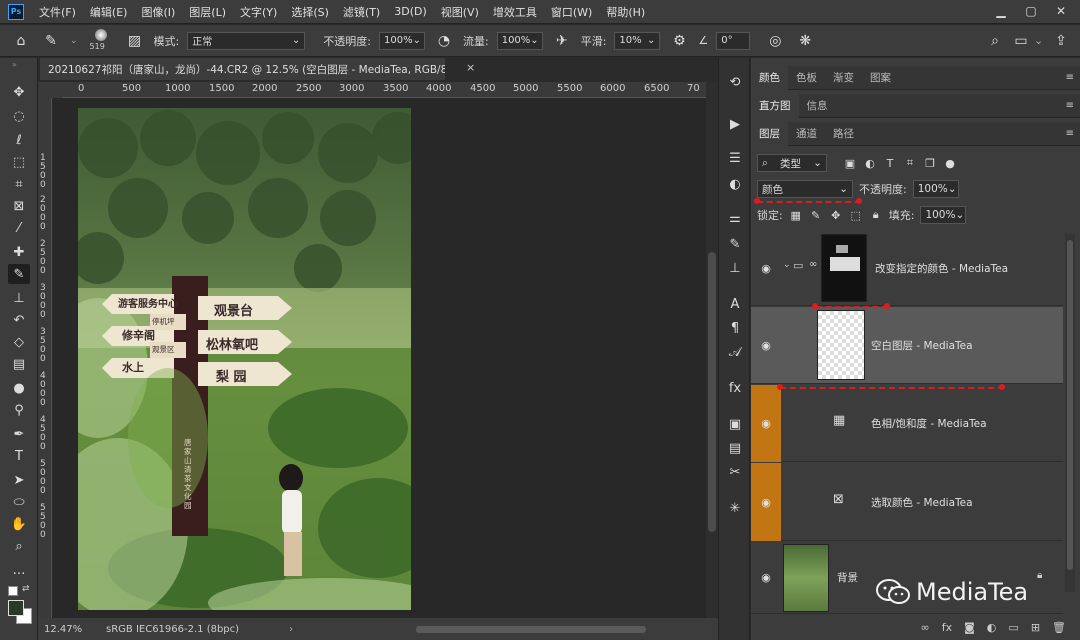  What do you see at coordinates (19, 364) in the screenshot?
I see `gradient-tool-icon: ▤` at bounding box center [19, 364].